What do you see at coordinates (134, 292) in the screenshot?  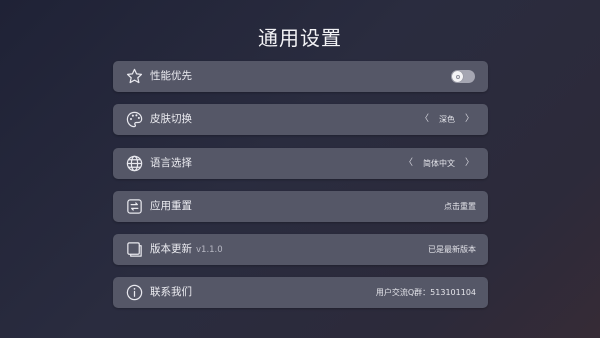 I see `info-icon` at bounding box center [134, 292].